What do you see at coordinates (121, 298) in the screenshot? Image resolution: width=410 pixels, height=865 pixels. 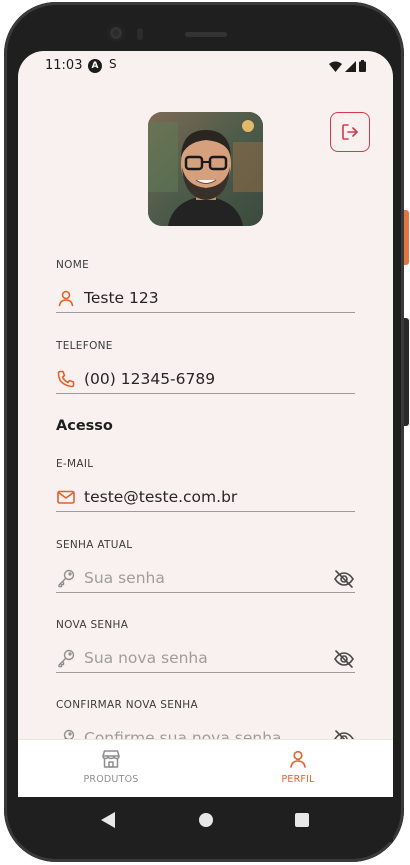 I see `name-value: Teste 123` at bounding box center [121, 298].